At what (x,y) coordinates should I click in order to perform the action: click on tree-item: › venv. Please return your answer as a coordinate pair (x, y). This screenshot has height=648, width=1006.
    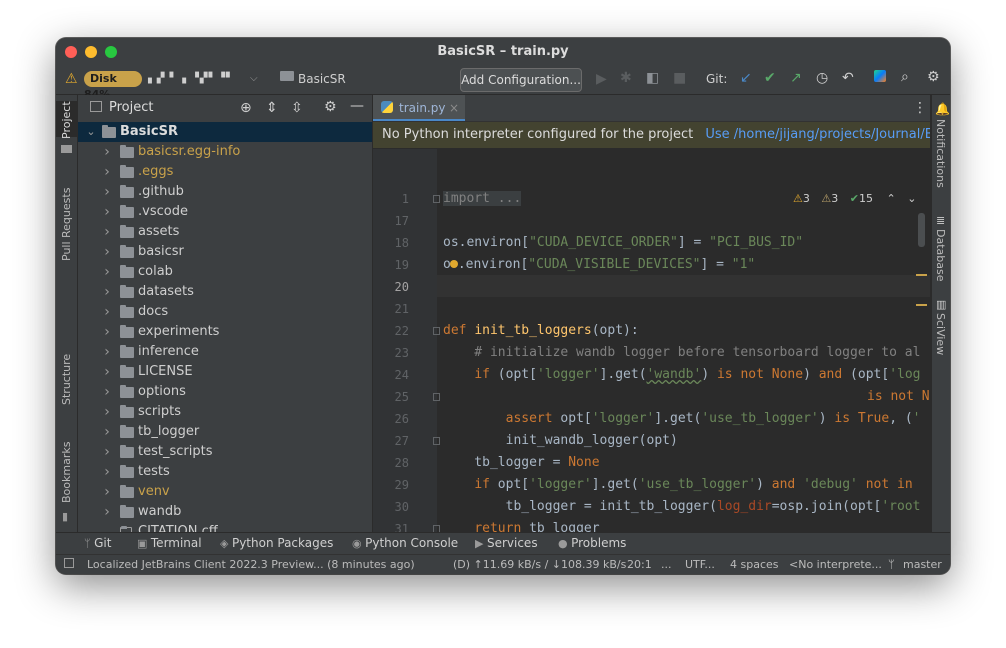
    Looking at the image, I should click on (225, 492).